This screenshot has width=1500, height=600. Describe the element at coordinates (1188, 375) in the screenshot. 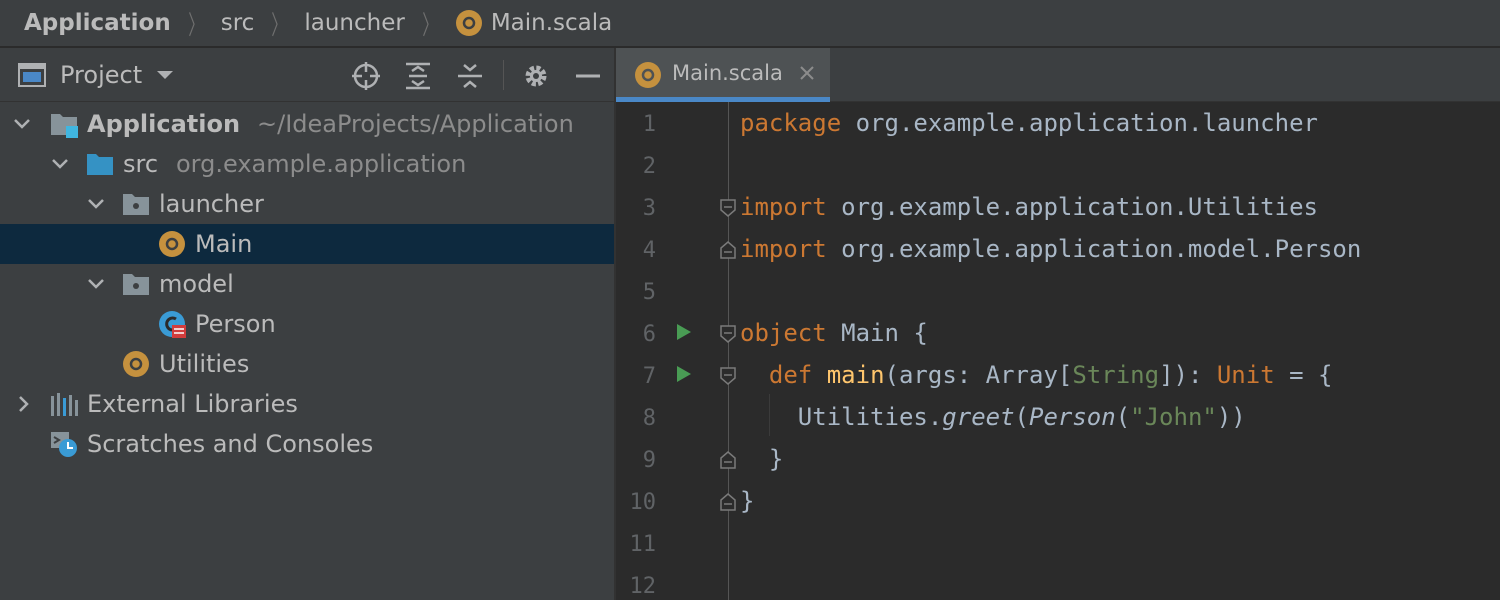

I see `code-token: ]):` at that location.